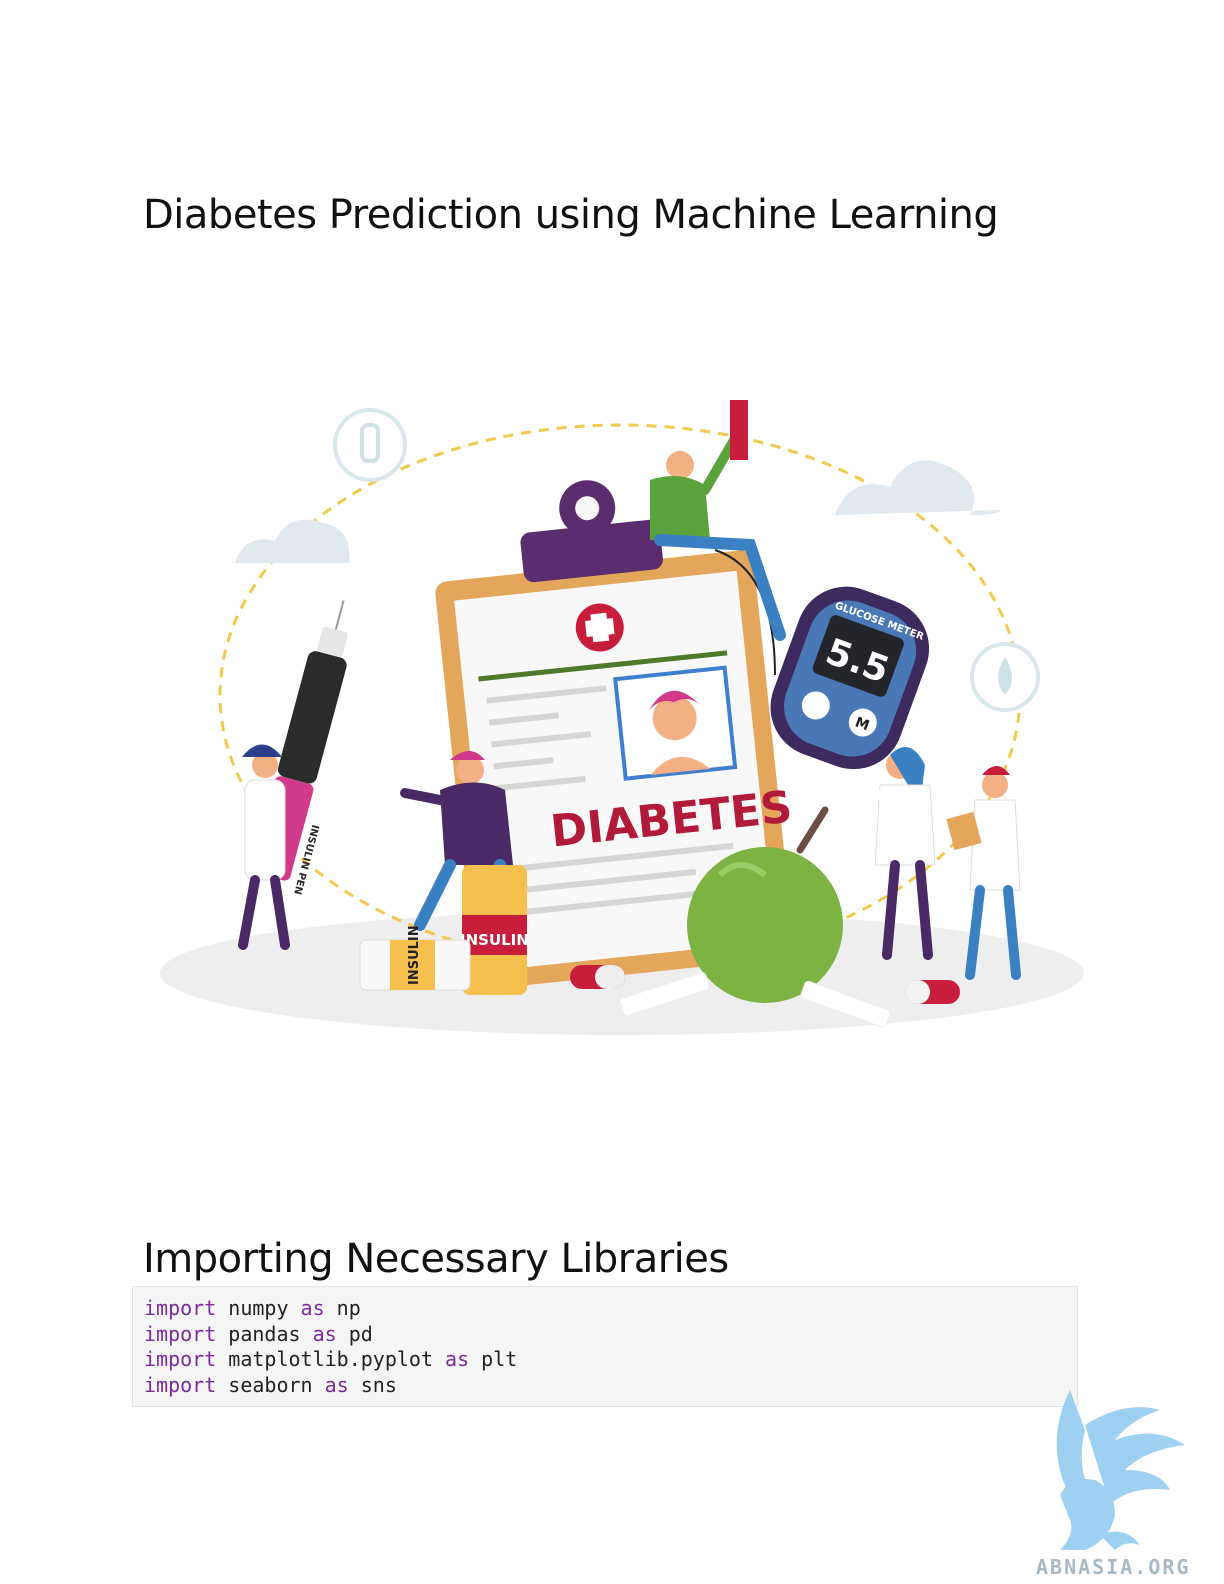 This screenshot has height=1584, width=1224. I want to click on griffin-logo-icon, so click(1120, 1470).